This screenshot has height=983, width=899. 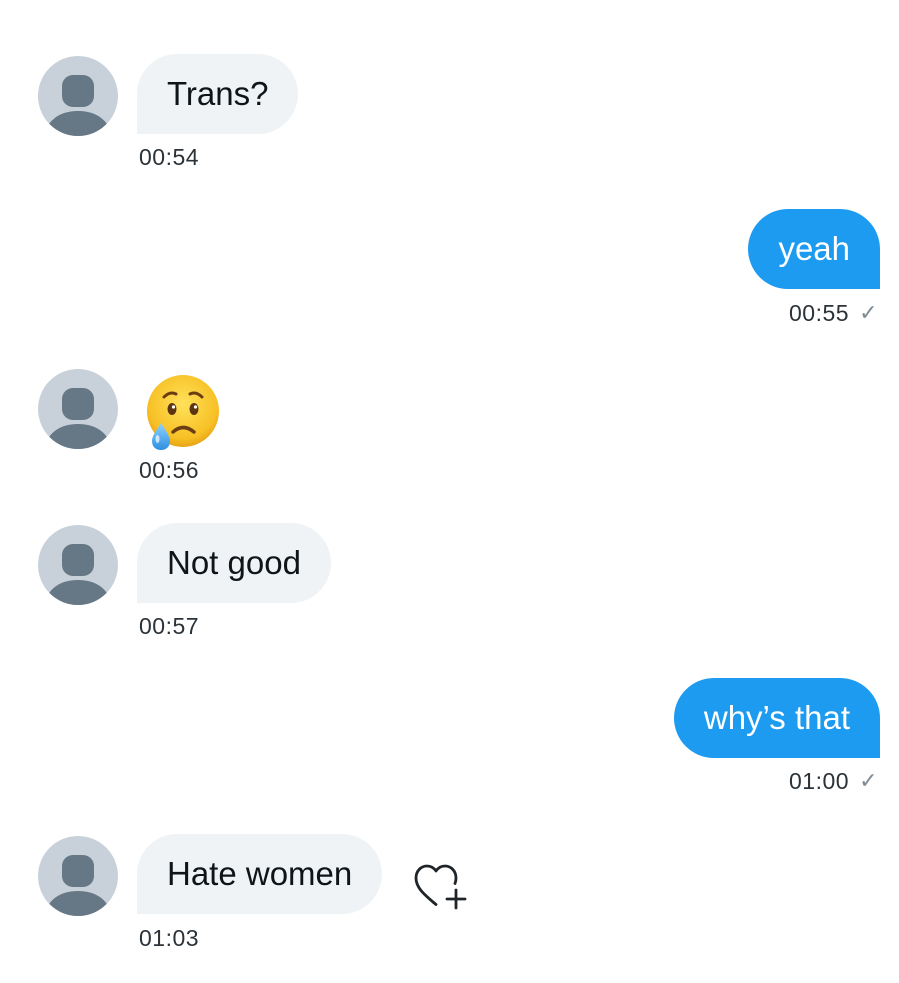 I want to click on message-timestamp: 00:57, so click(x=169, y=626).